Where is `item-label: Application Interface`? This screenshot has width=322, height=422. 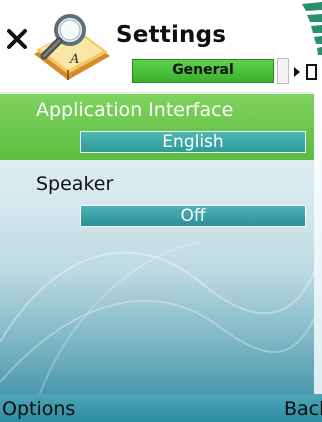 item-label: Application Interface is located at coordinates (135, 110).